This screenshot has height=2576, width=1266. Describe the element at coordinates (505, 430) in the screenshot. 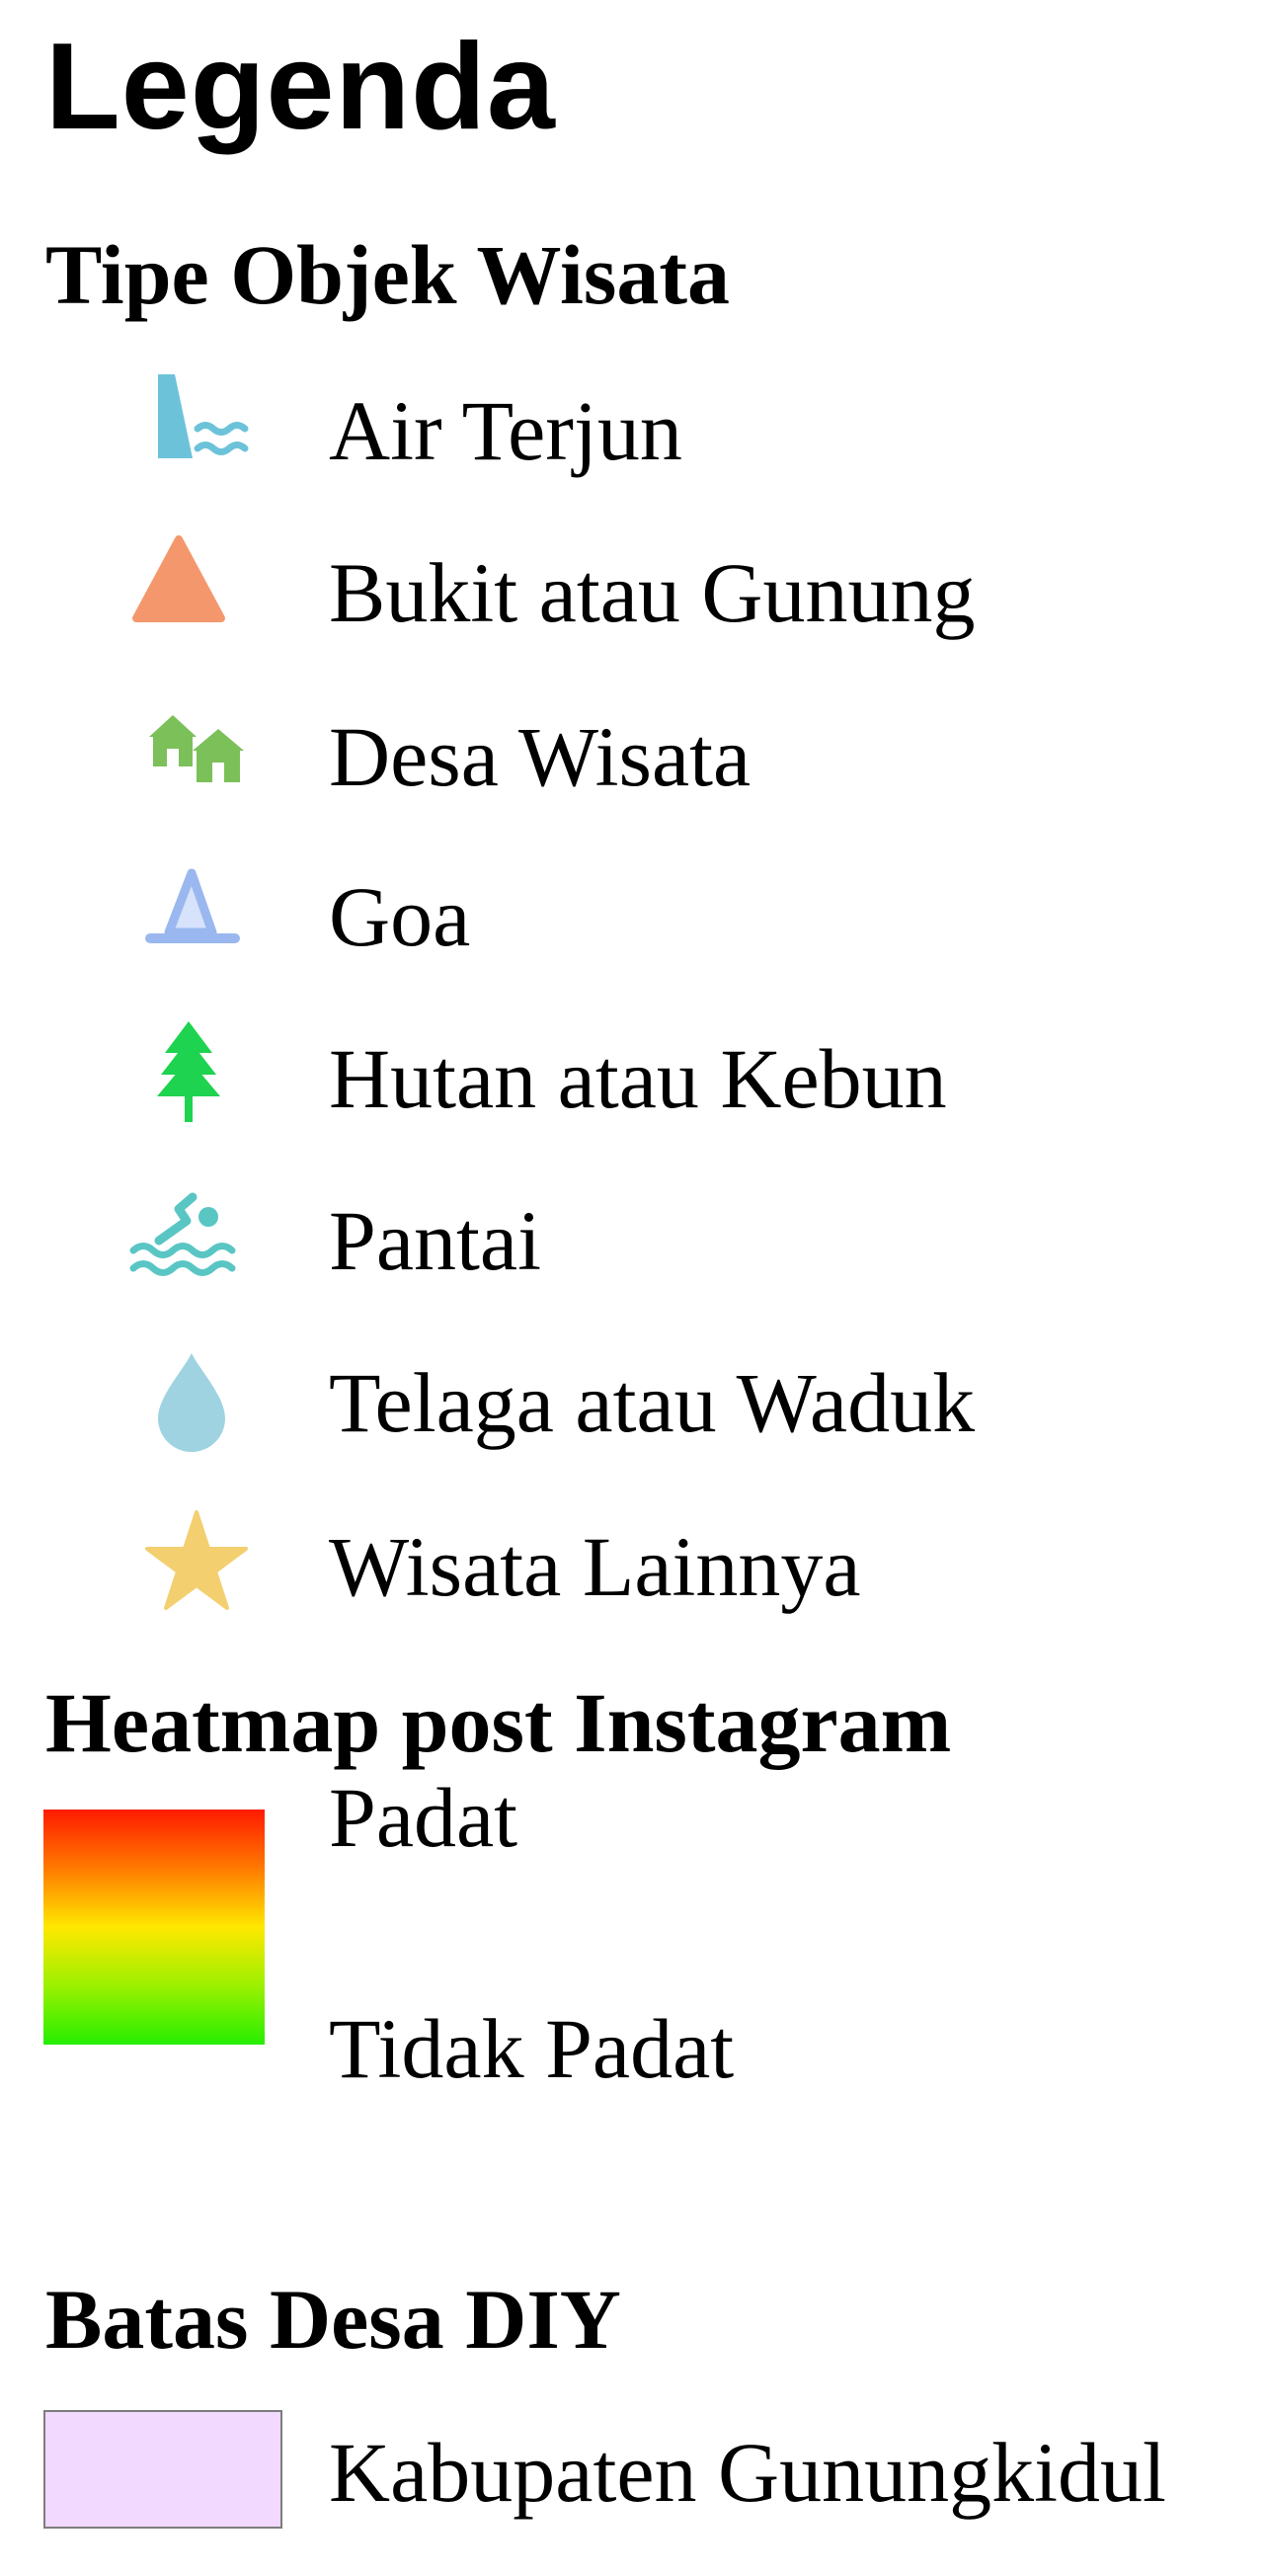

I see `legend-item-label: Air Terjun` at that location.